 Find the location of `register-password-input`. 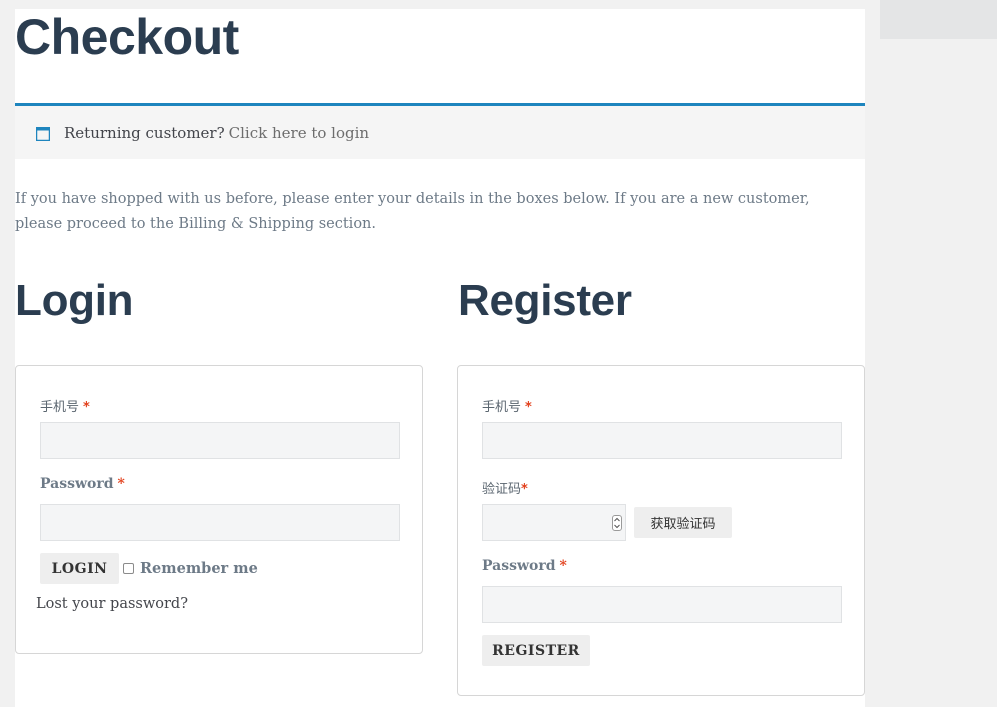

register-password-input is located at coordinates (662, 604).